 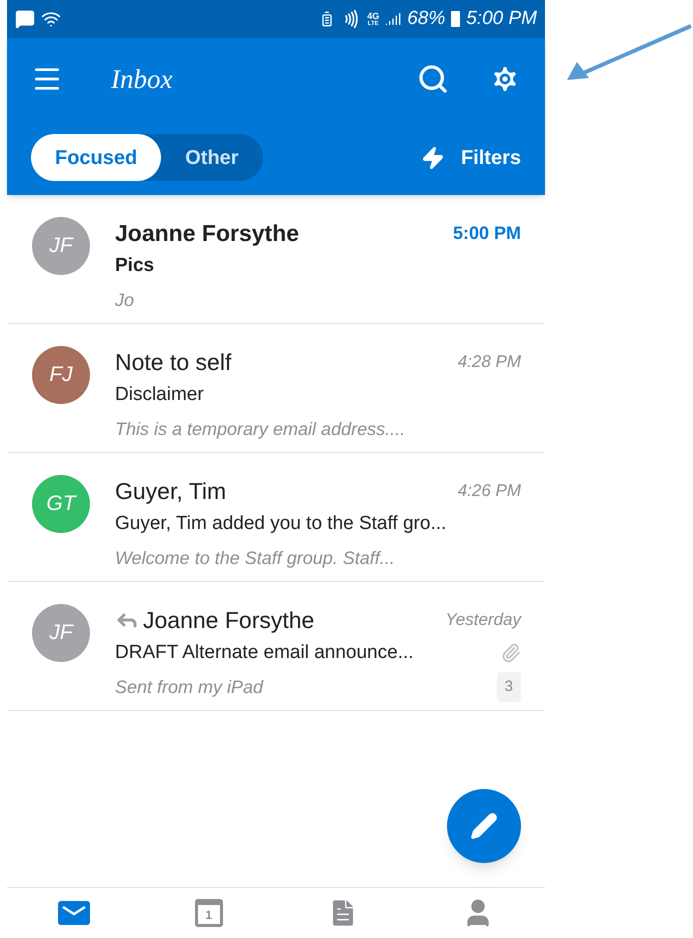 What do you see at coordinates (212, 157) in the screenshot?
I see `inbox-tab: Other` at bounding box center [212, 157].